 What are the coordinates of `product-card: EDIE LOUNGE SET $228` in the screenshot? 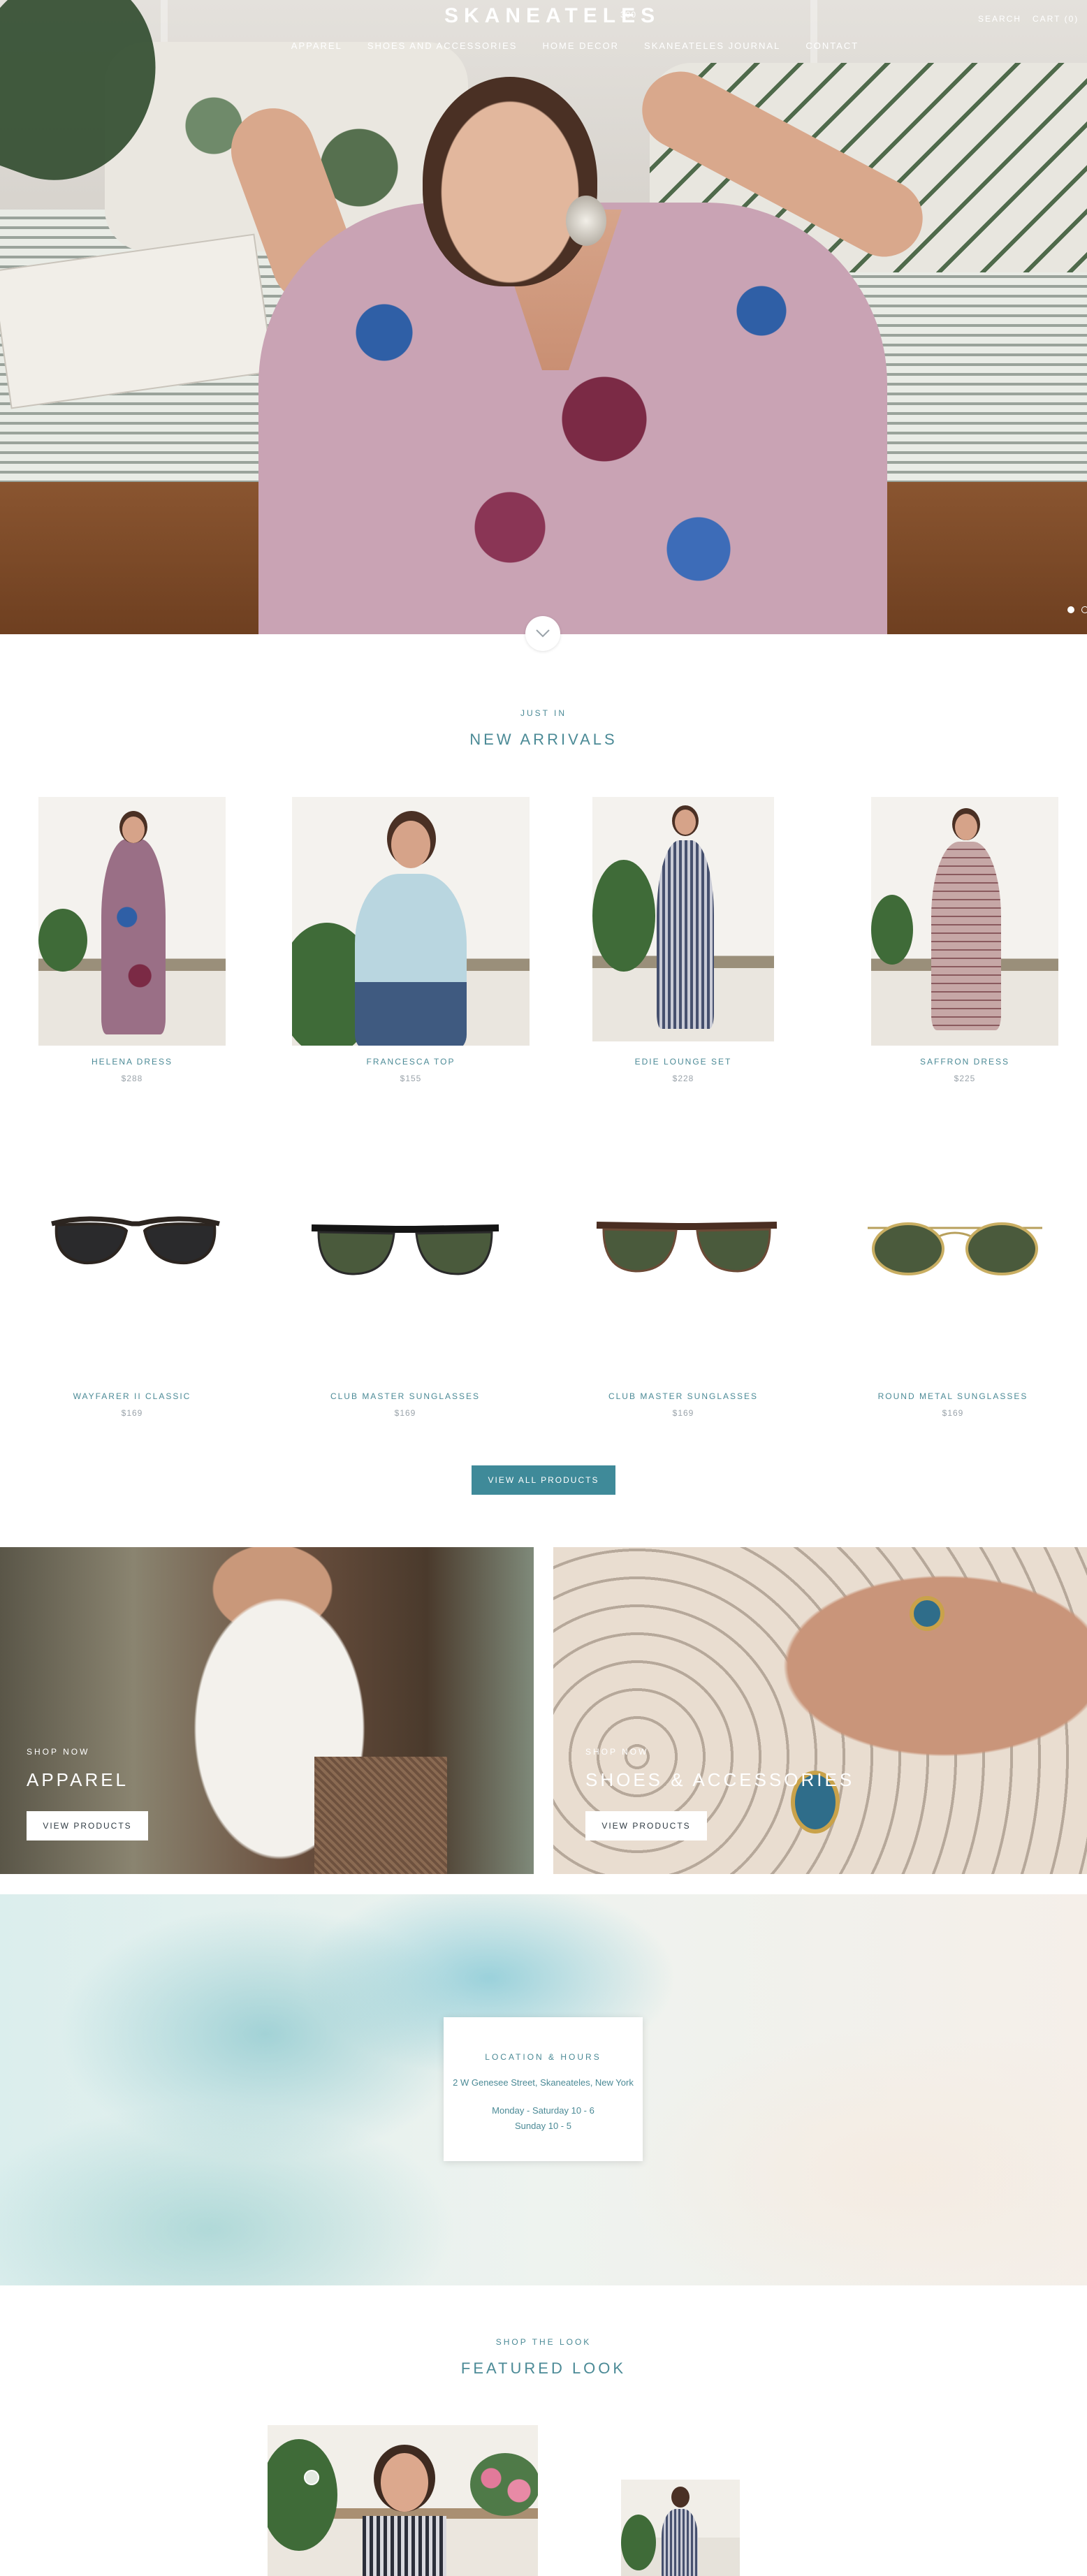 It's located at (683, 943).